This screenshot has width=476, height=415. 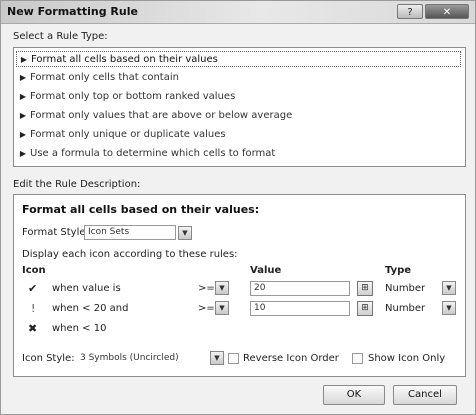 I want to click on icon-style-select: 3 Symbols (Uncircled), so click(x=142, y=358).